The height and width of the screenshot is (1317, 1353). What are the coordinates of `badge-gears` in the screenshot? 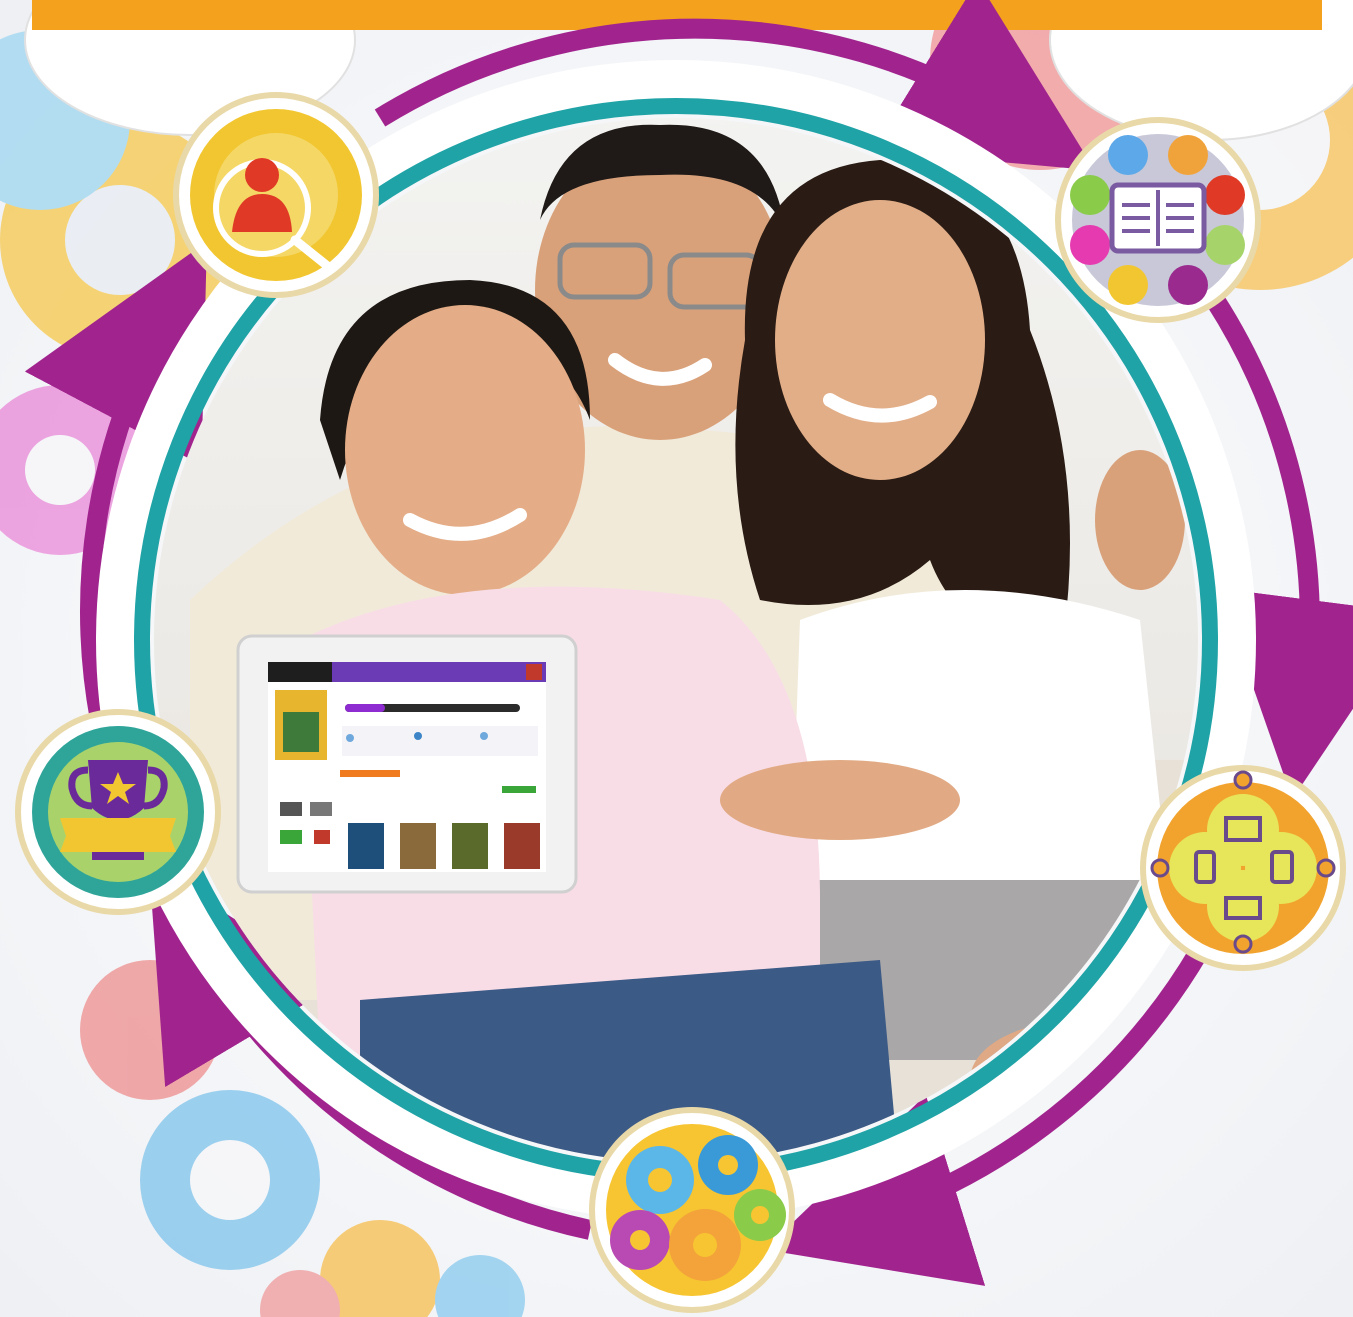 It's located at (692, 1210).